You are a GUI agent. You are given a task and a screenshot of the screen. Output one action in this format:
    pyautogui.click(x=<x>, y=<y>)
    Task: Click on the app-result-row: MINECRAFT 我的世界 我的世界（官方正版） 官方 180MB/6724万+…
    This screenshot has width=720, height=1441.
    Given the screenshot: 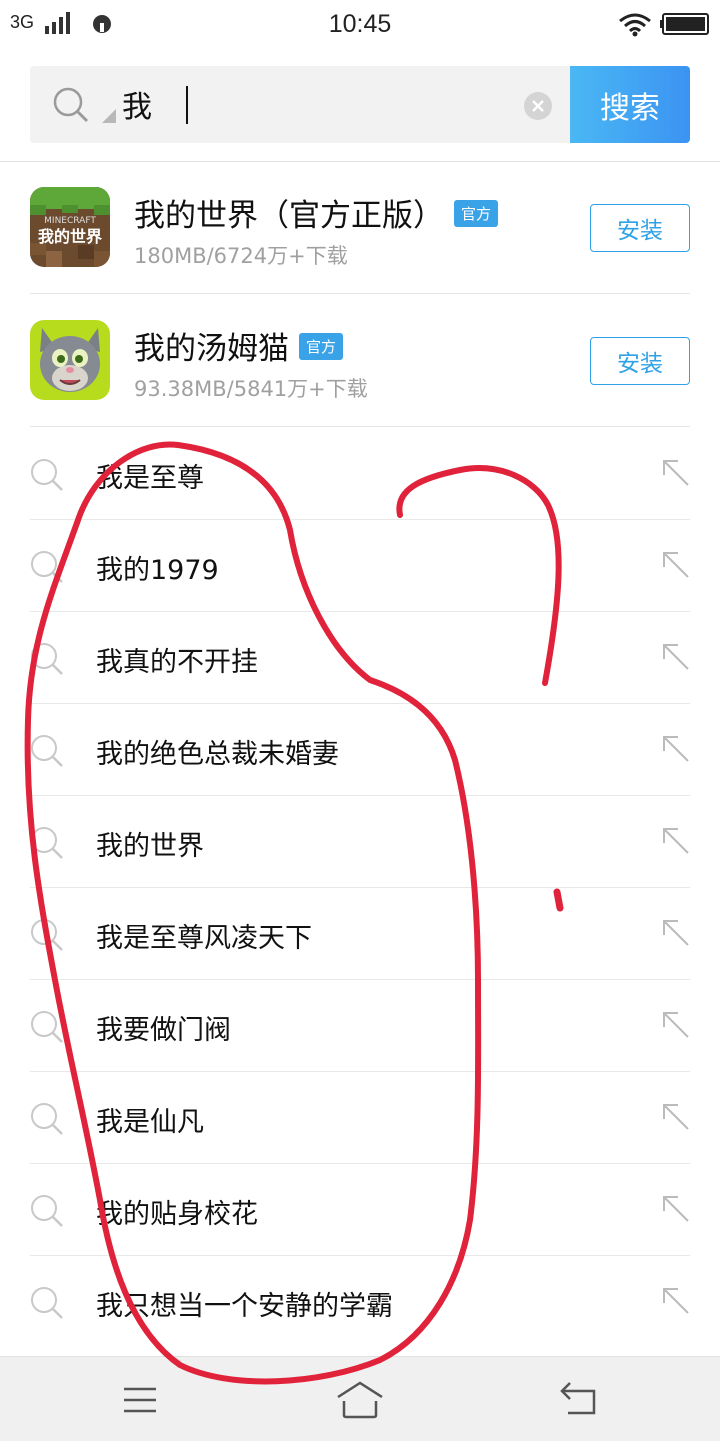 What is the action you would take?
    pyautogui.click(x=360, y=228)
    